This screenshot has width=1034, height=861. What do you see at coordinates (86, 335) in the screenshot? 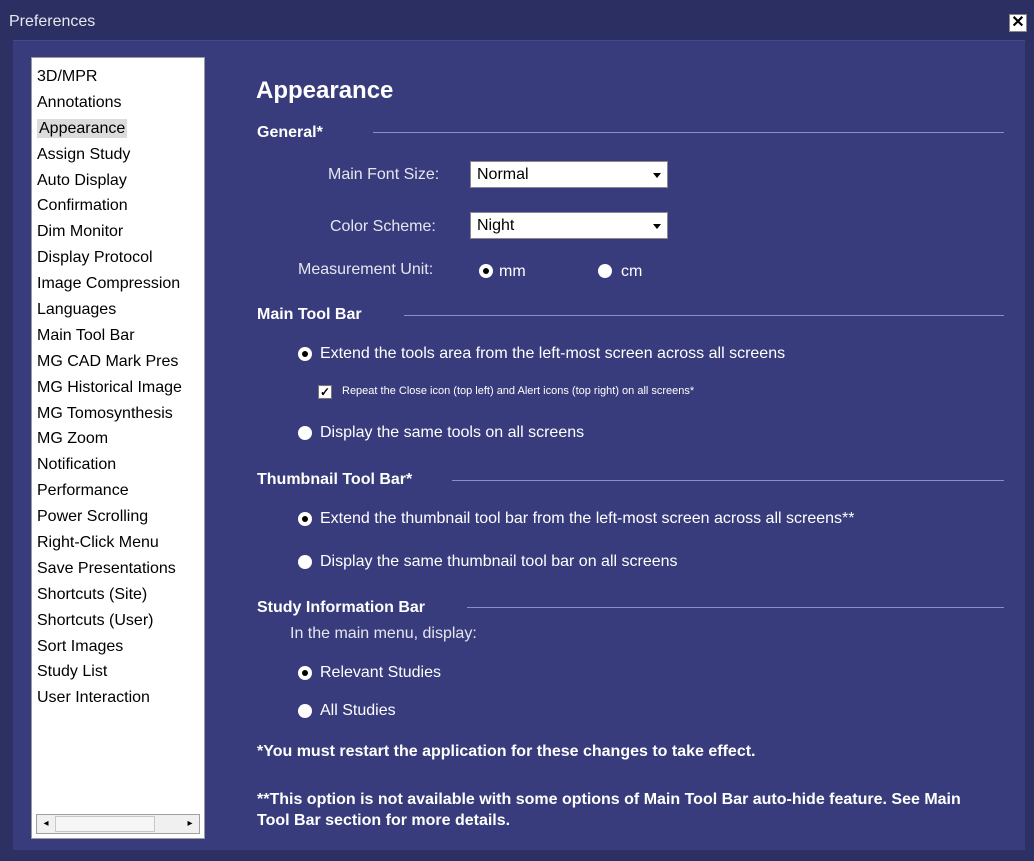
I see `sidebar-item-label: Main Tool Bar` at bounding box center [86, 335].